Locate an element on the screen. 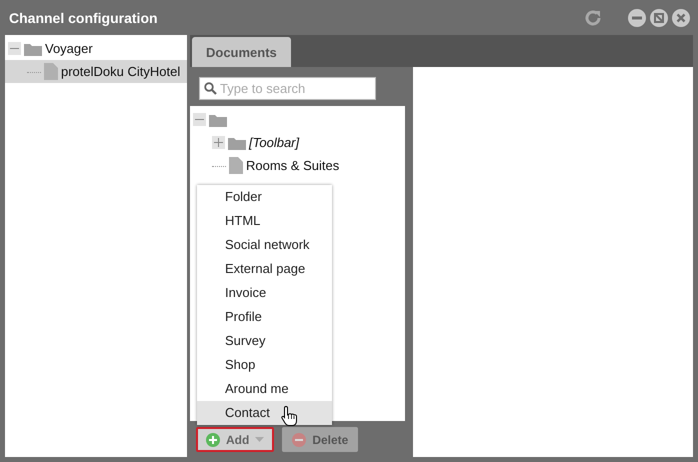 The width and height of the screenshot is (698, 462). hand-cursor-icon is located at coordinates (289, 416).